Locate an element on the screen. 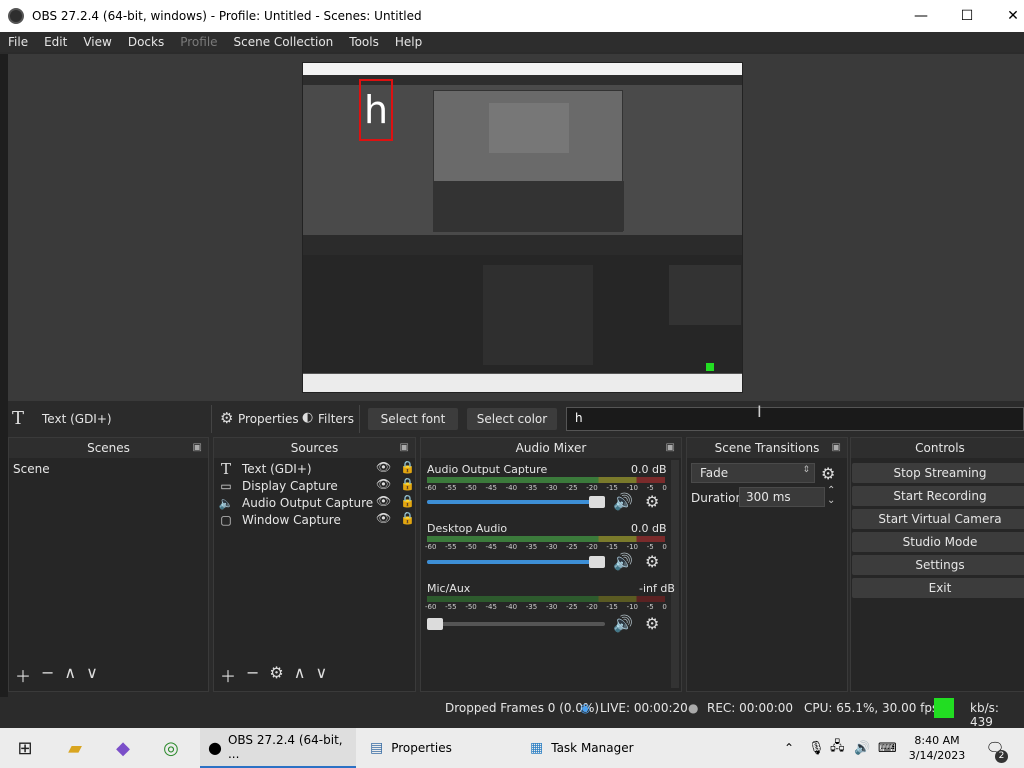 The image size is (1024, 768). exit-button: Exit is located at coordinates (938, 588).